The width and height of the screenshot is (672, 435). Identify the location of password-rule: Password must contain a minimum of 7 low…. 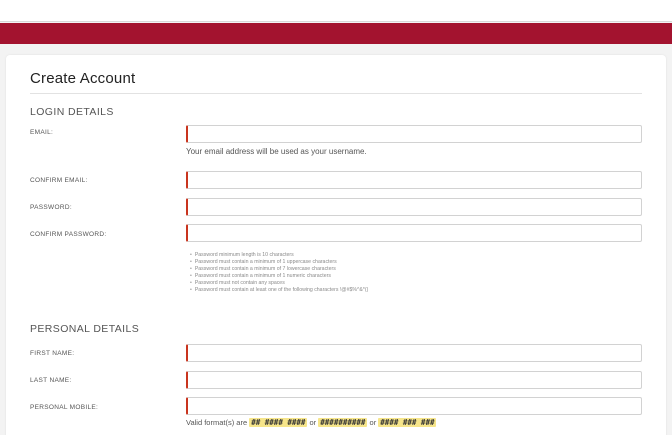
(279, 269).